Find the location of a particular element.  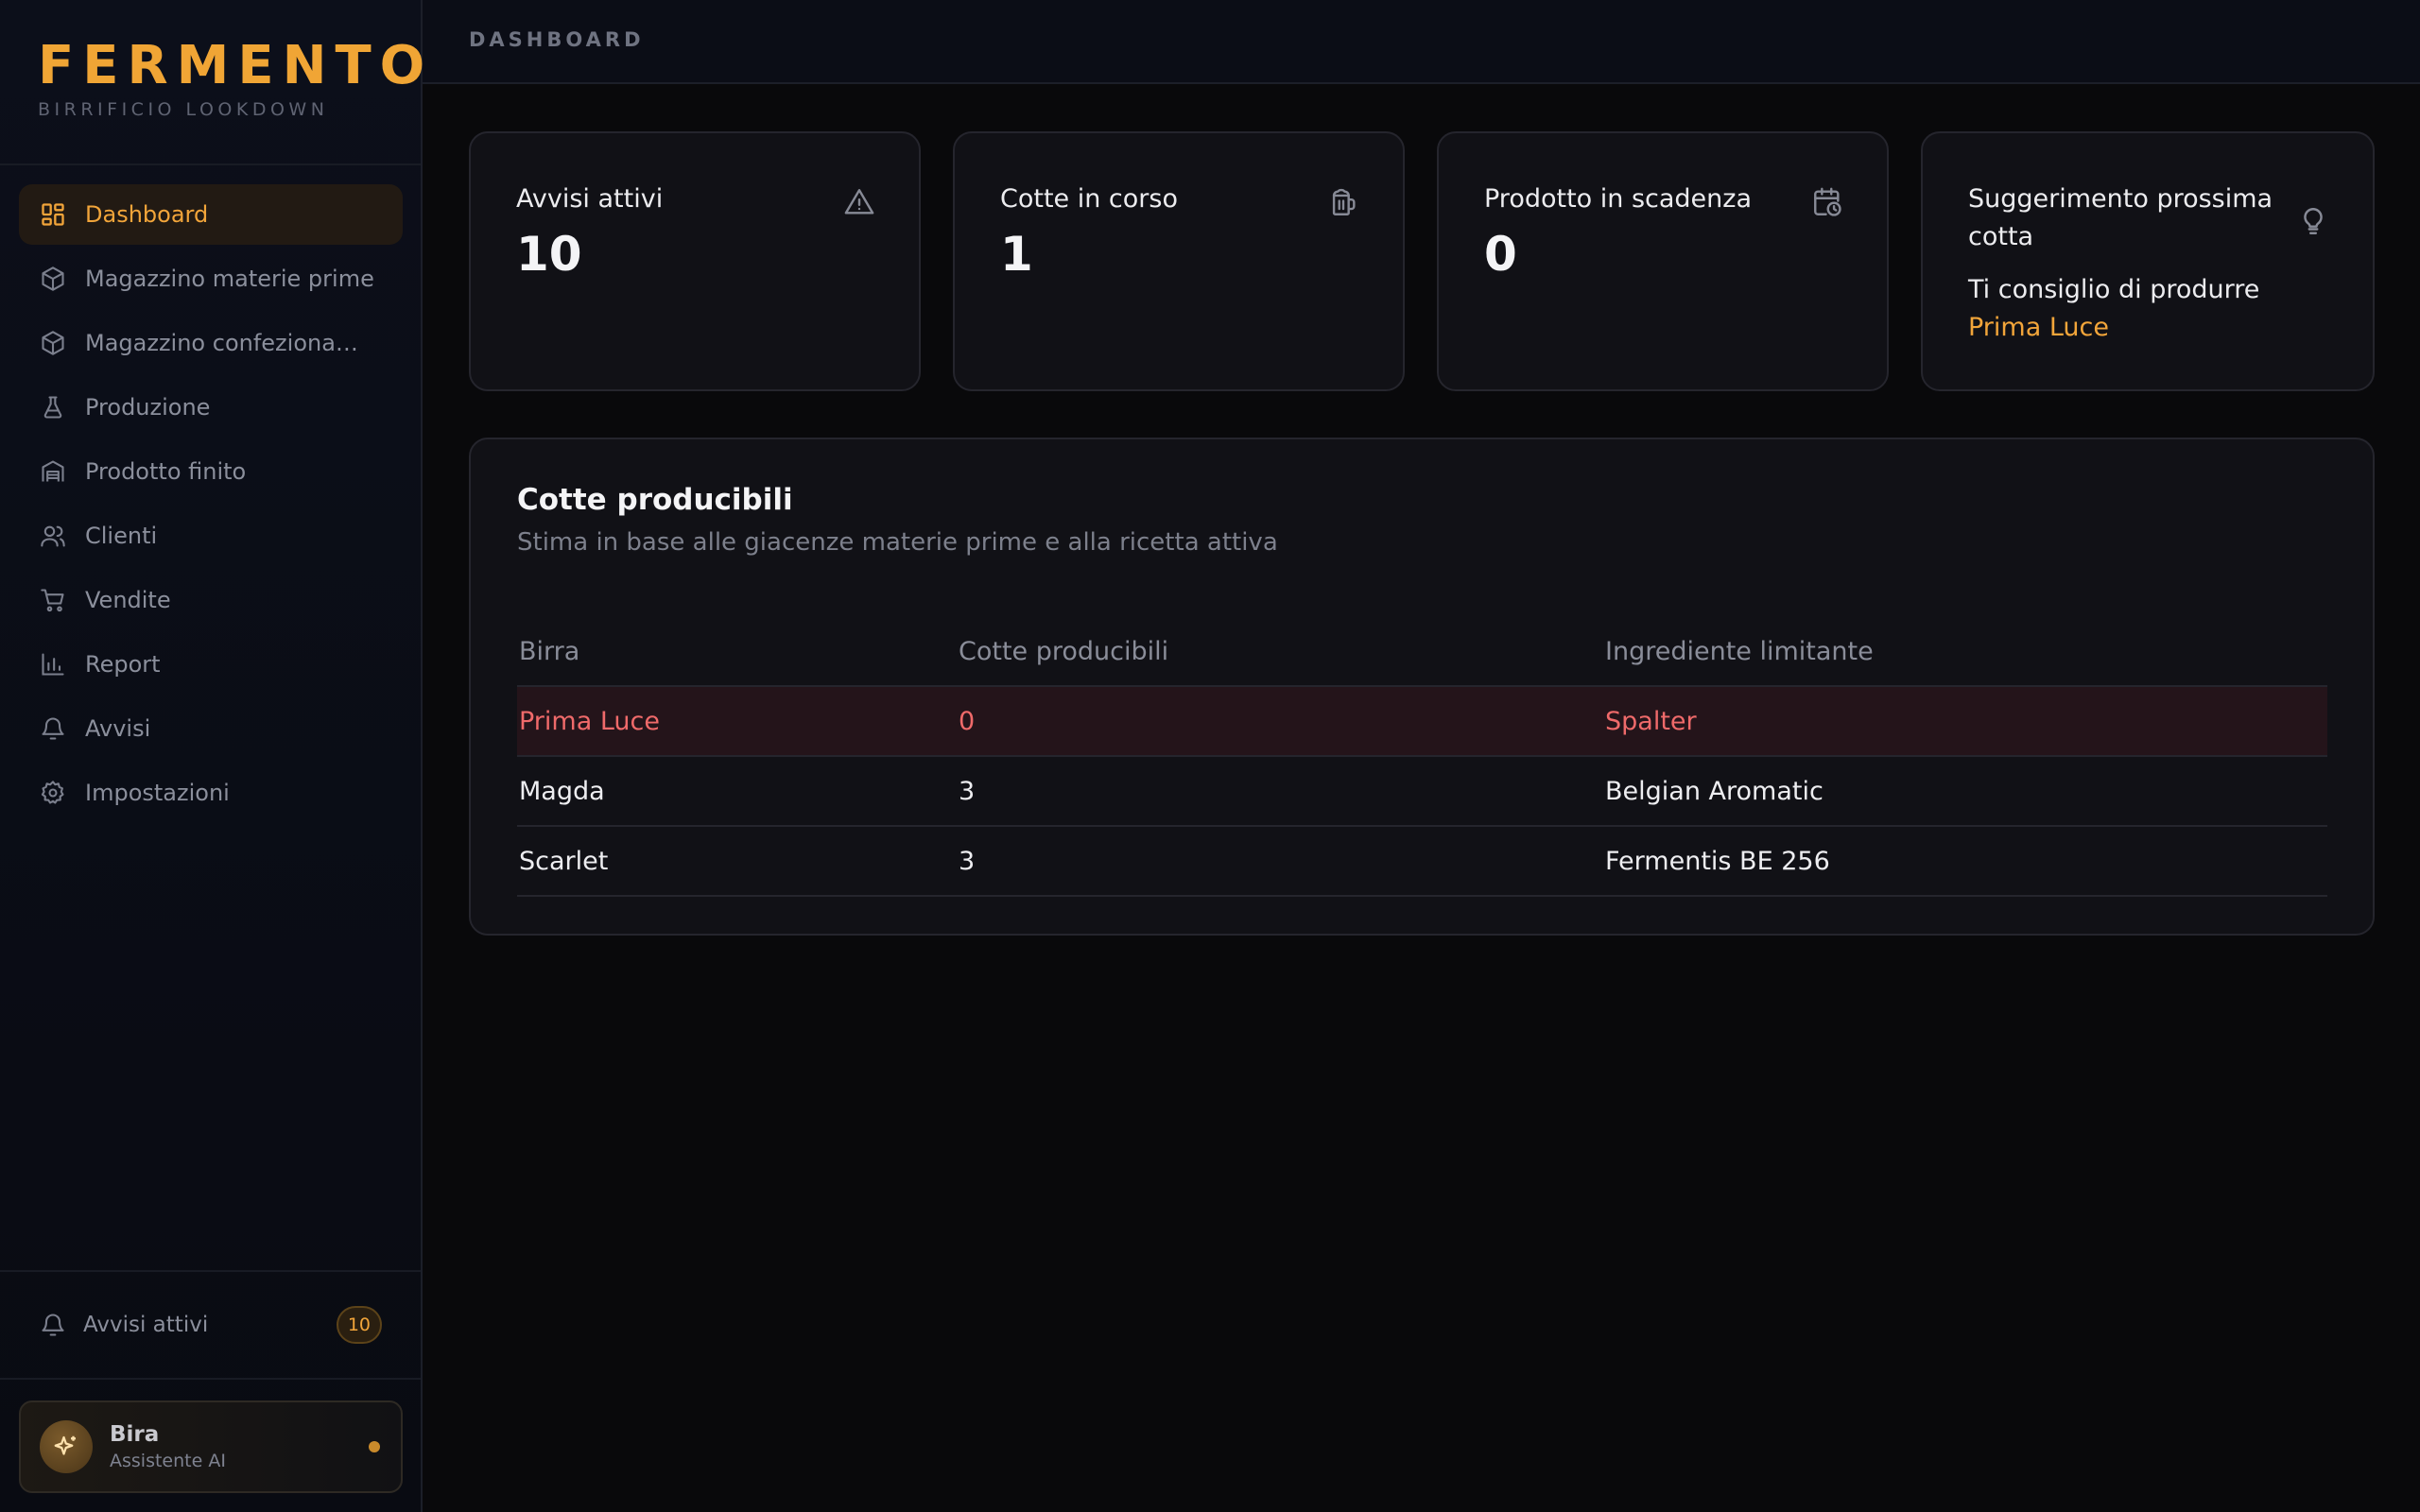

sidebar-item-label: Magazzino materie prime is located at coordinates (229, 279).